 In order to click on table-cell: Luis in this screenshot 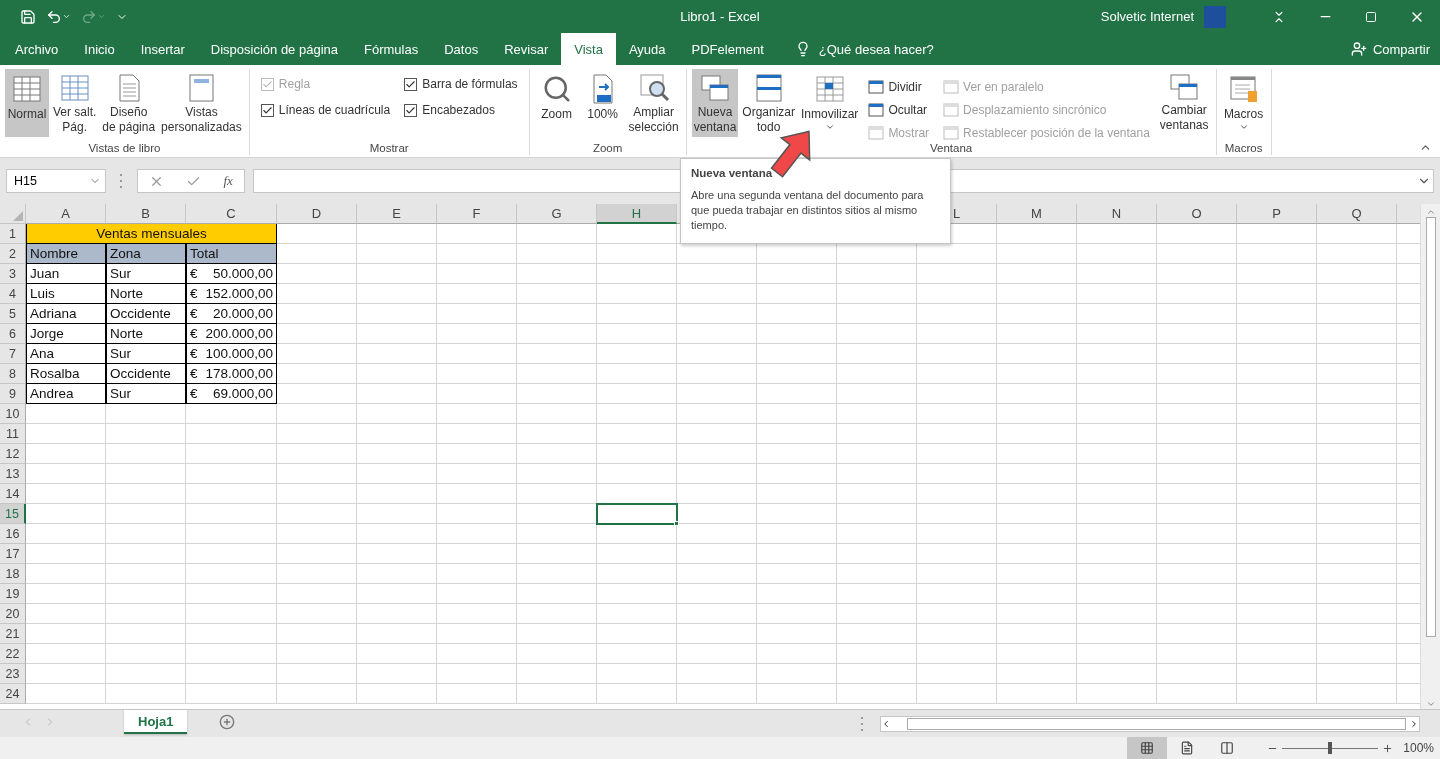, I will do `click(66, 294)`.